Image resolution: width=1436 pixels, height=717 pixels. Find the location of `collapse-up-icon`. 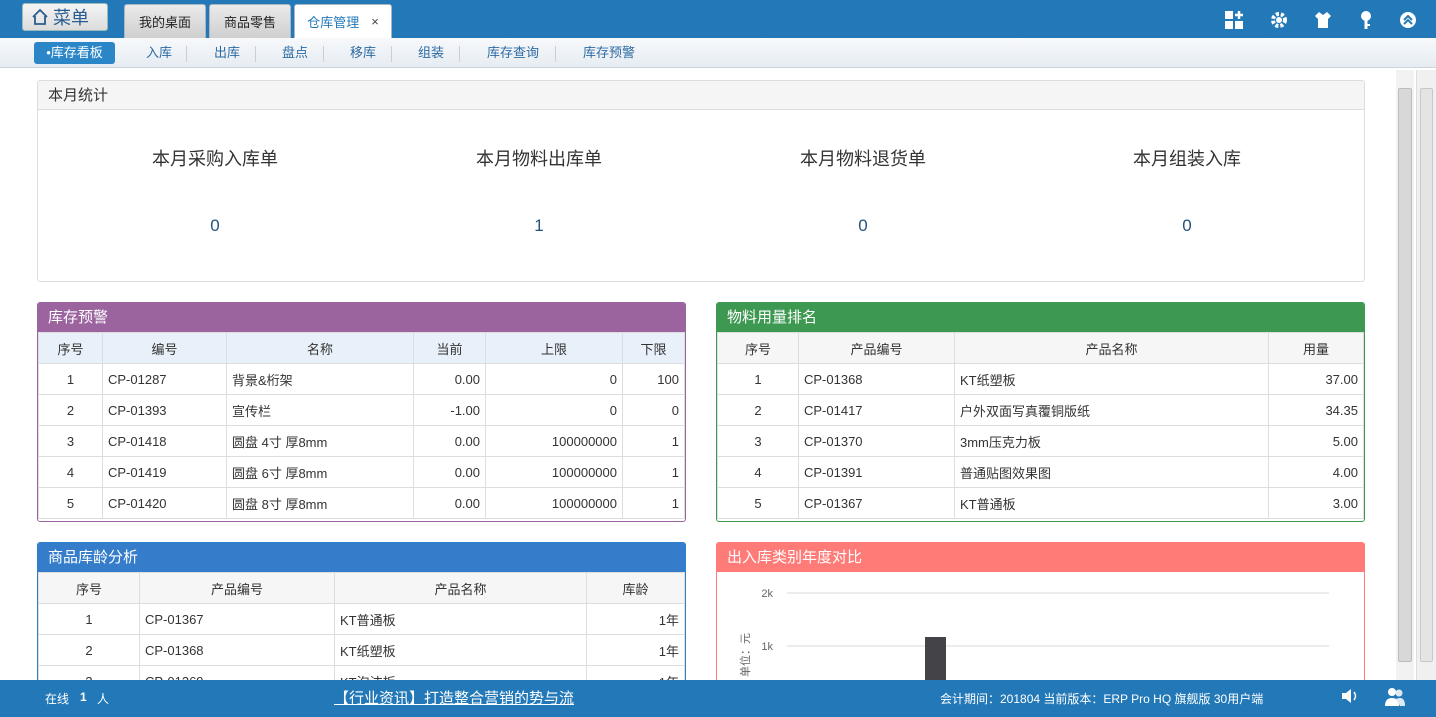

collapse-up-icon is located at coordinates (1408, 20).